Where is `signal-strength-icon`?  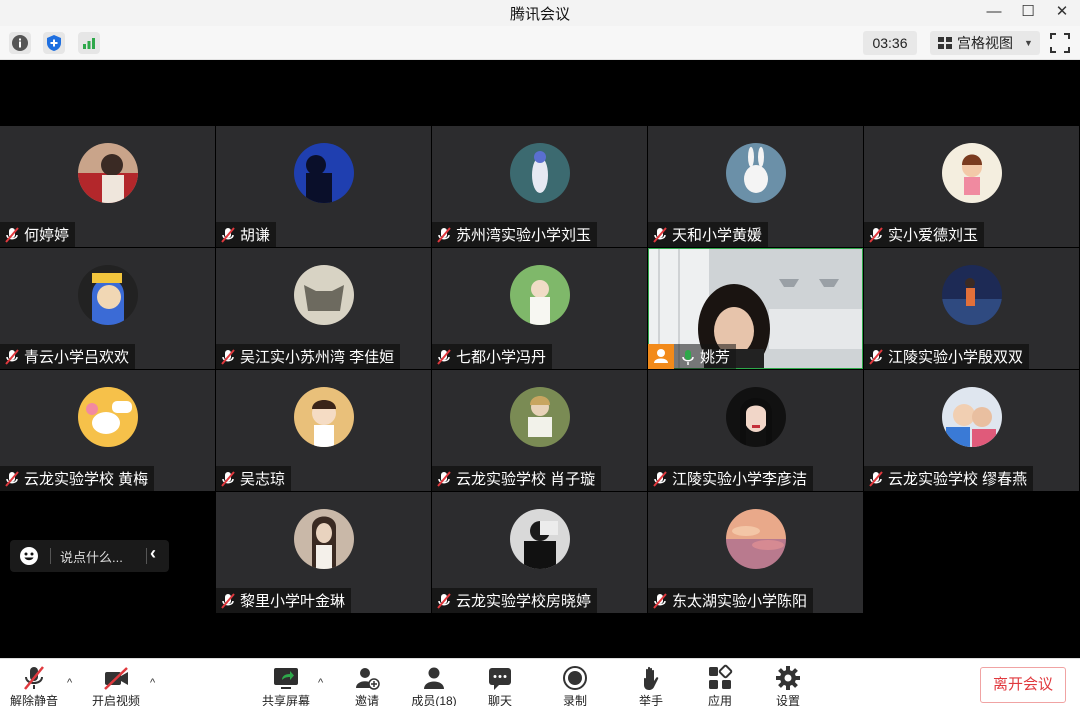
signal-strength-icon is located at coordinates (89, 43).